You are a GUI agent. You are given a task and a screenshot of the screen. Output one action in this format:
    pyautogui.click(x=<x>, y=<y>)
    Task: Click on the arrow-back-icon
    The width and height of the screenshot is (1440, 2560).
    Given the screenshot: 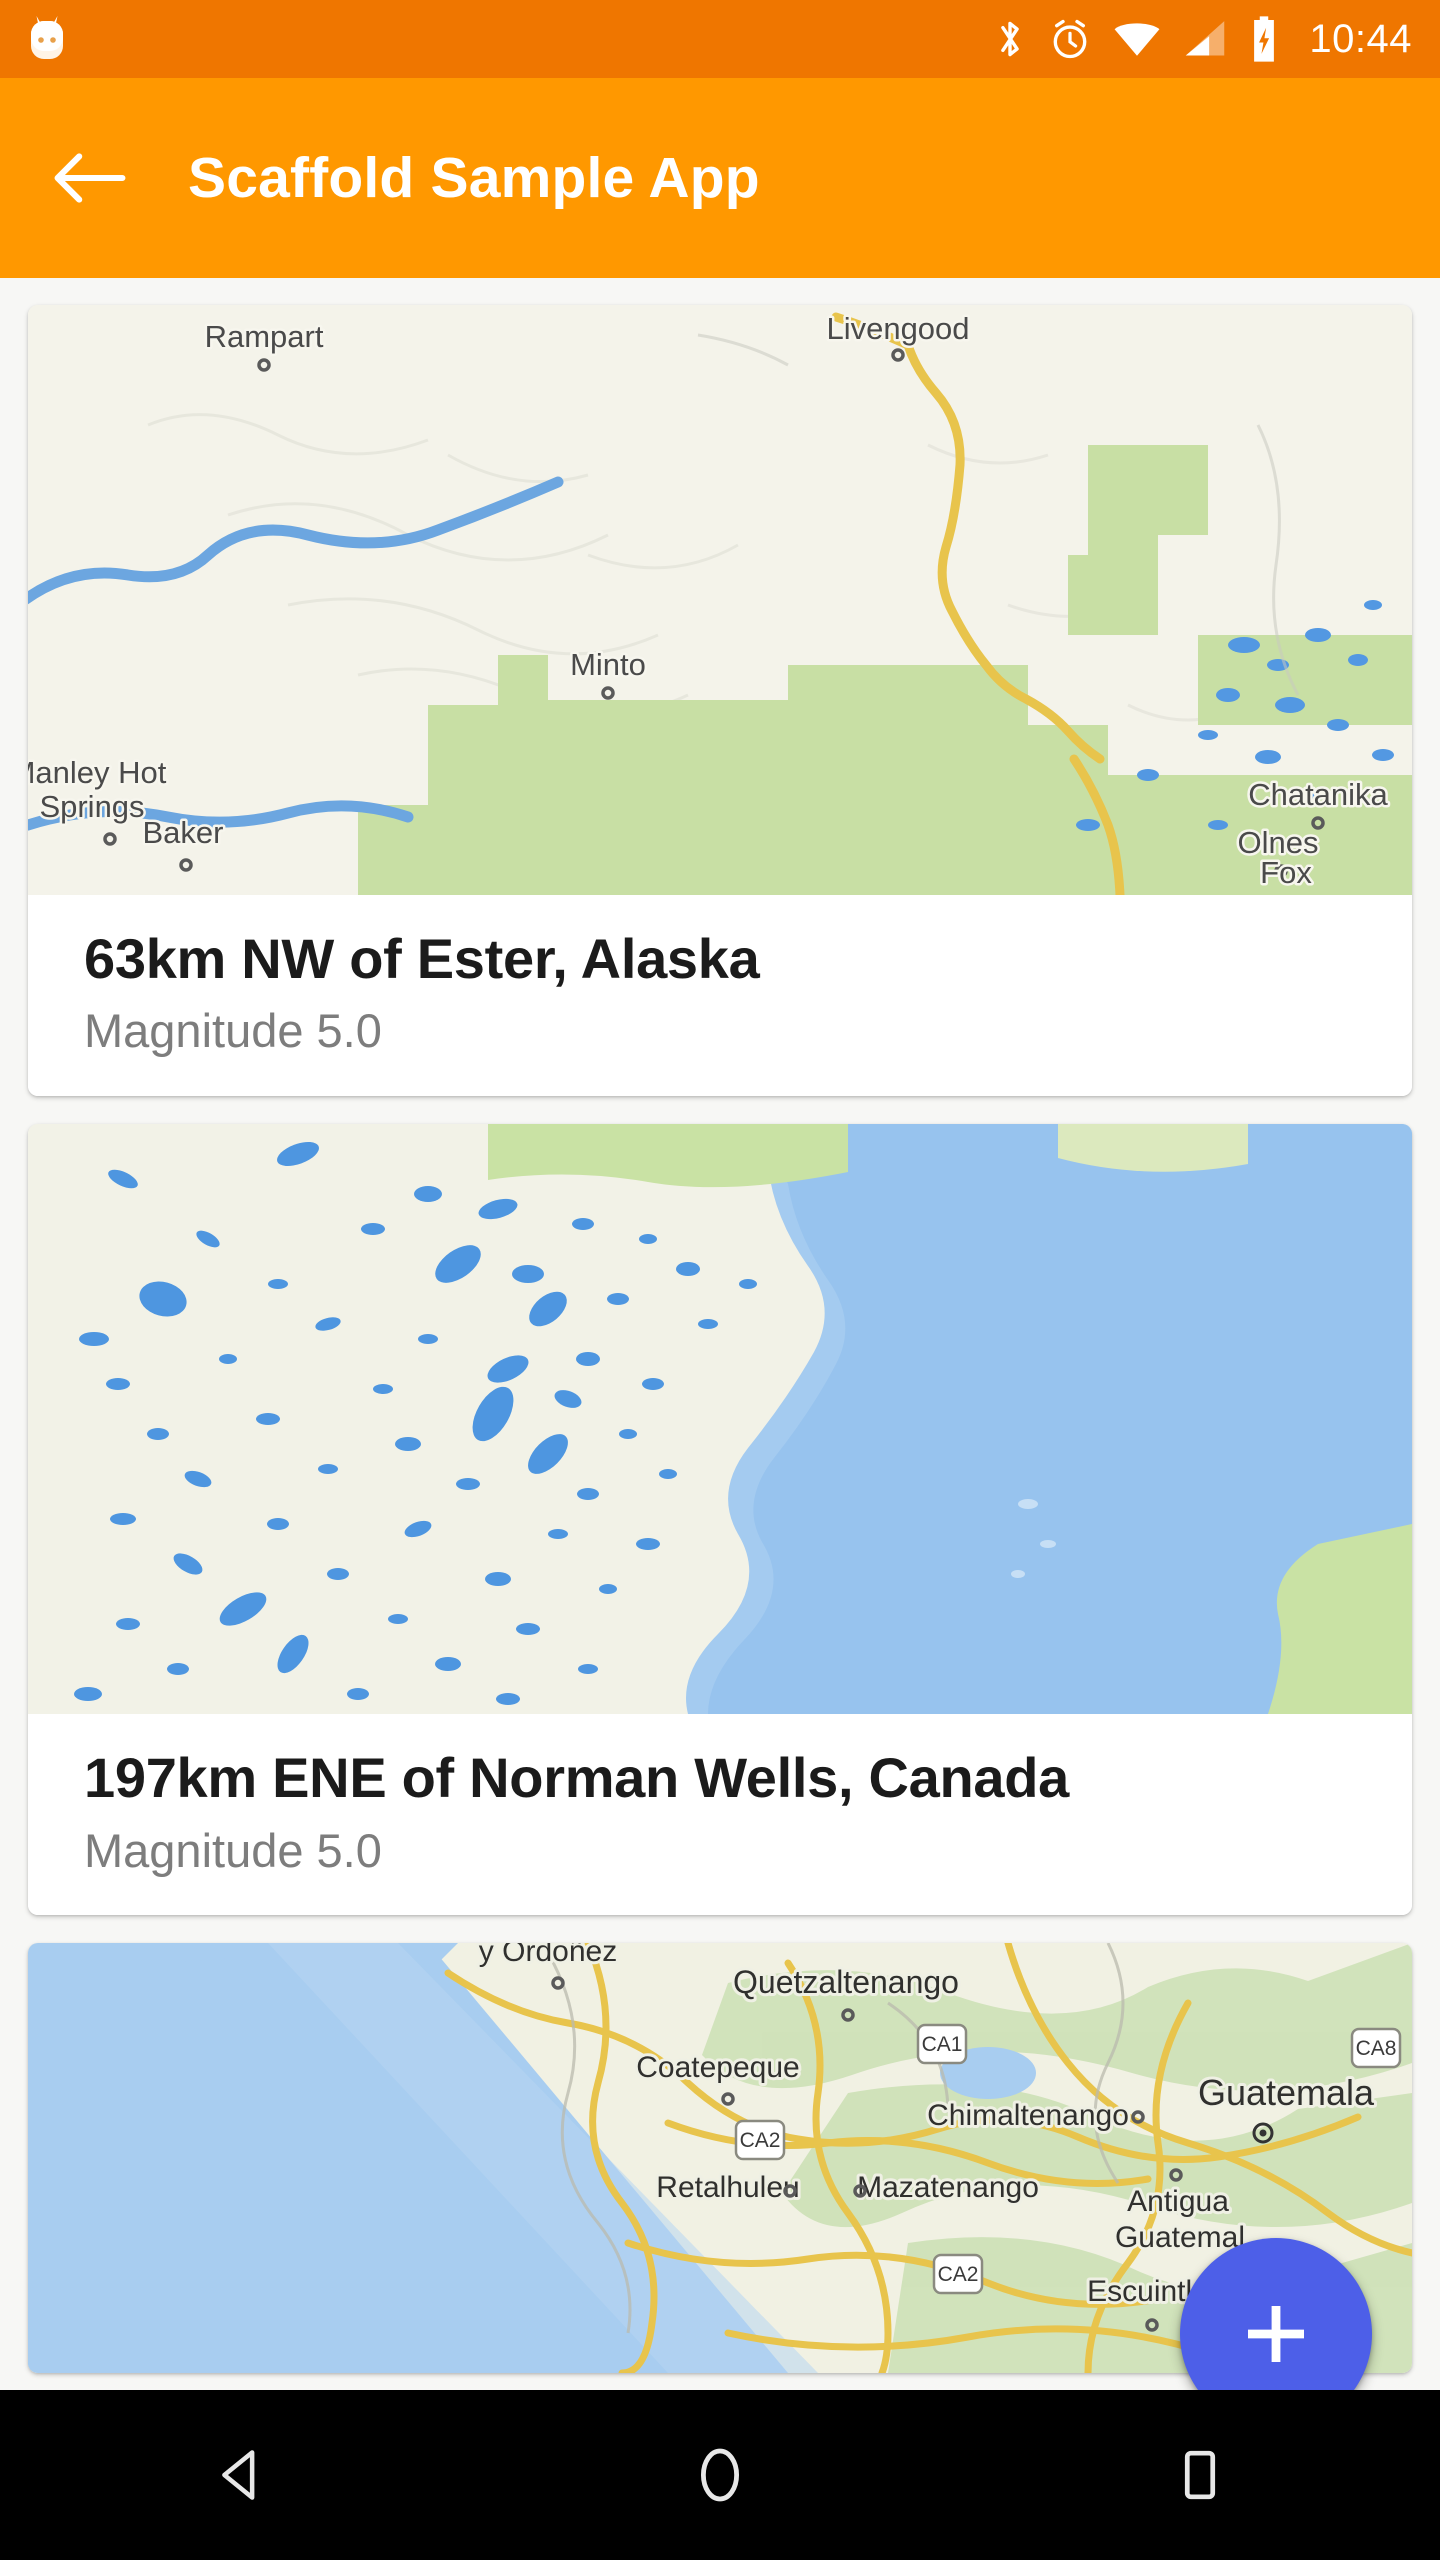 What is the action you would take?
    pyautogui.click(x=90, y=178)
    